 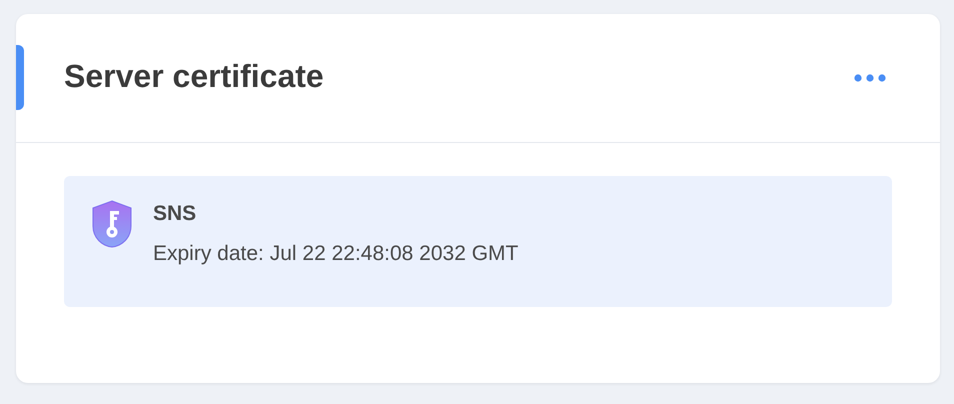 I want to click on accent-bar, so click(x=20, y=77).